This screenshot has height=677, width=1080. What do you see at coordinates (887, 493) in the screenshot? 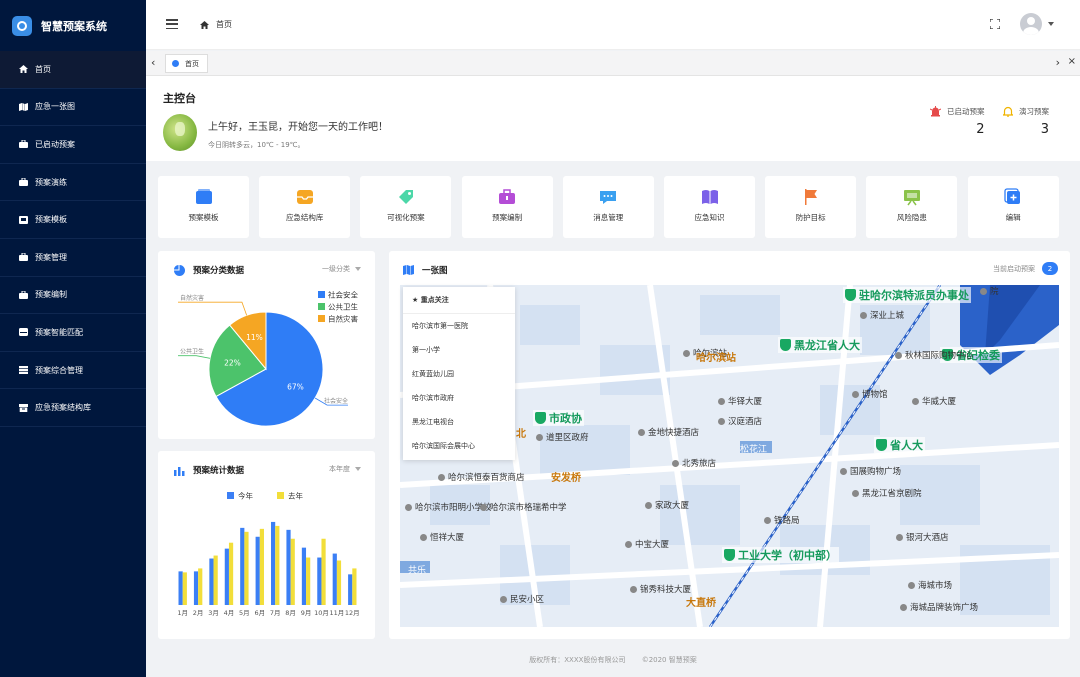
I see `map-label: 黑龙江省京剧院` at bounding box center [887, 493].